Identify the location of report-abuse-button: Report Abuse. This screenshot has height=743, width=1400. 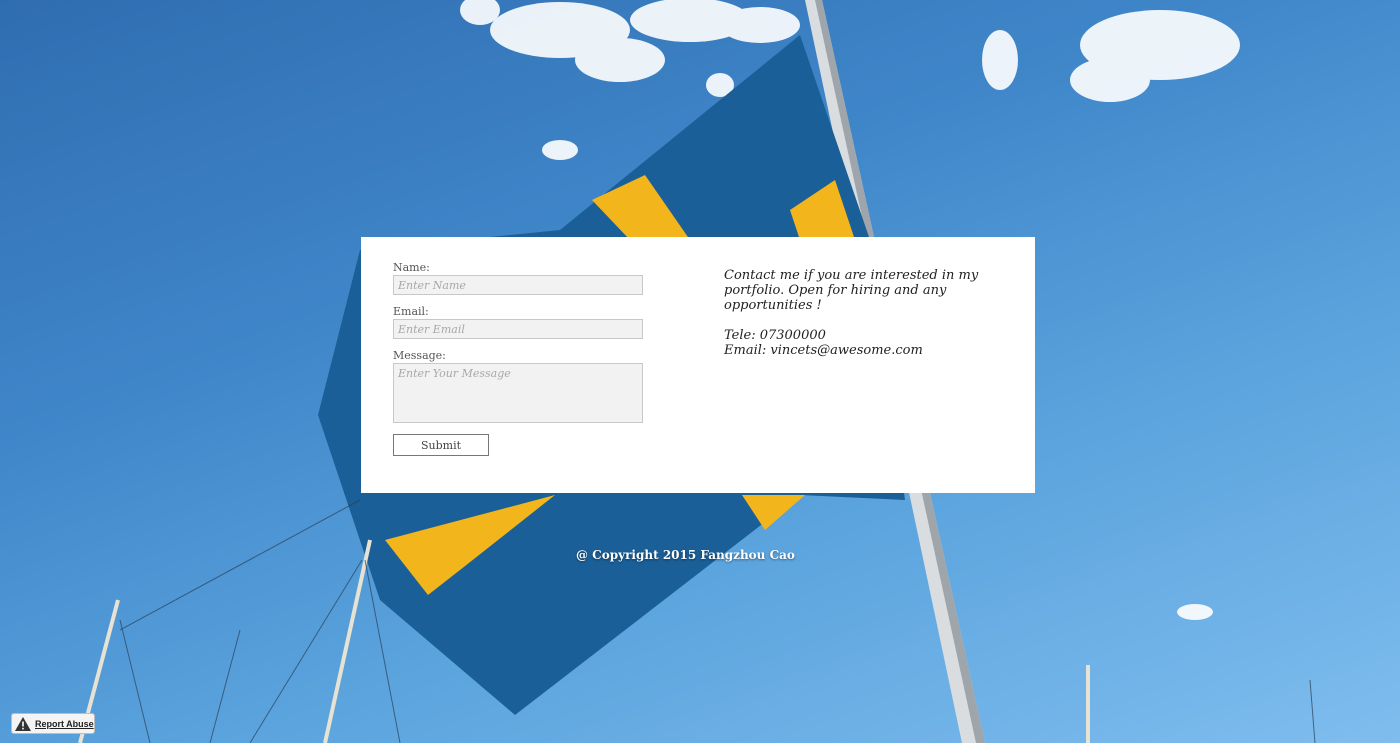
(53, 723).